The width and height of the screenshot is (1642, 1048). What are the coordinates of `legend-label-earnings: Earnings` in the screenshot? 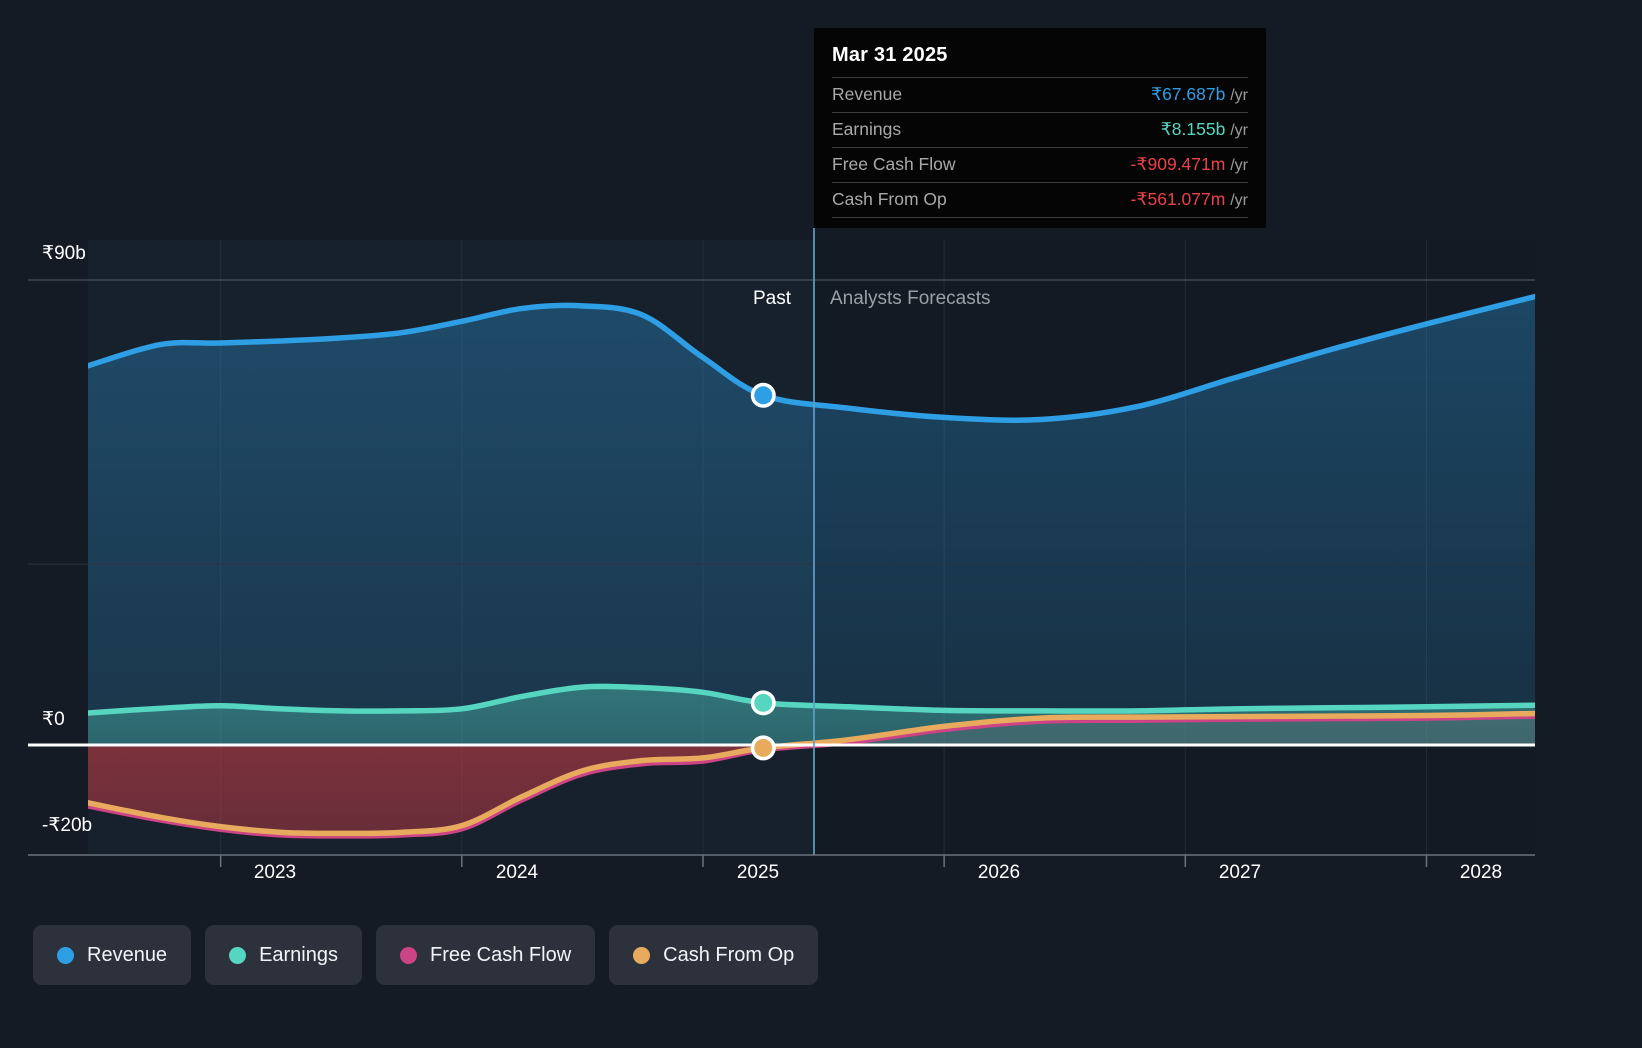 It's located at (298, 954).